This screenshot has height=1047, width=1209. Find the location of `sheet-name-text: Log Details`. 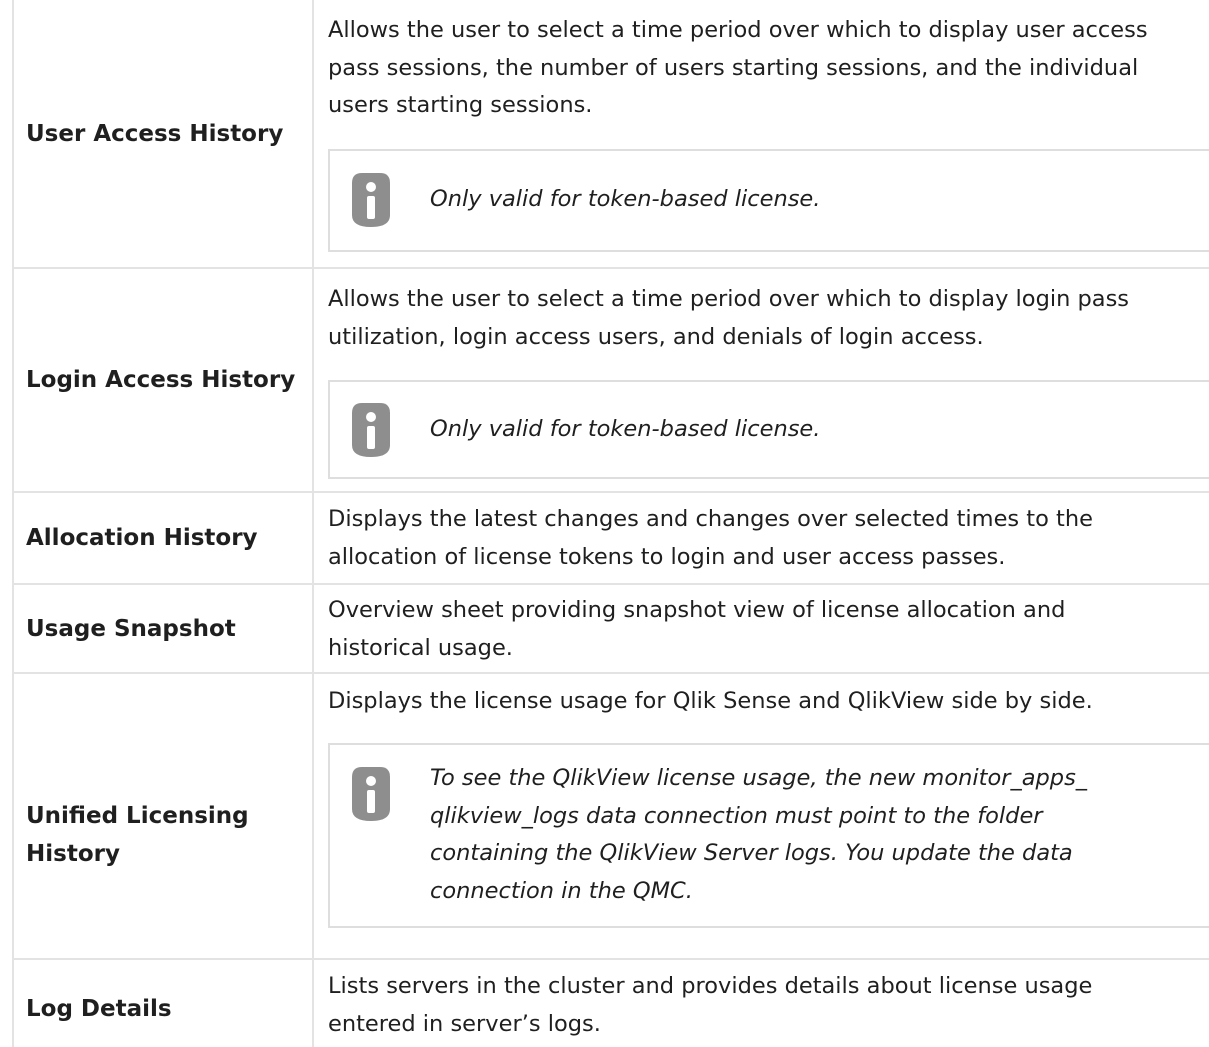

sheet-name-text: Log Details is located at coordinates (99, 1009).